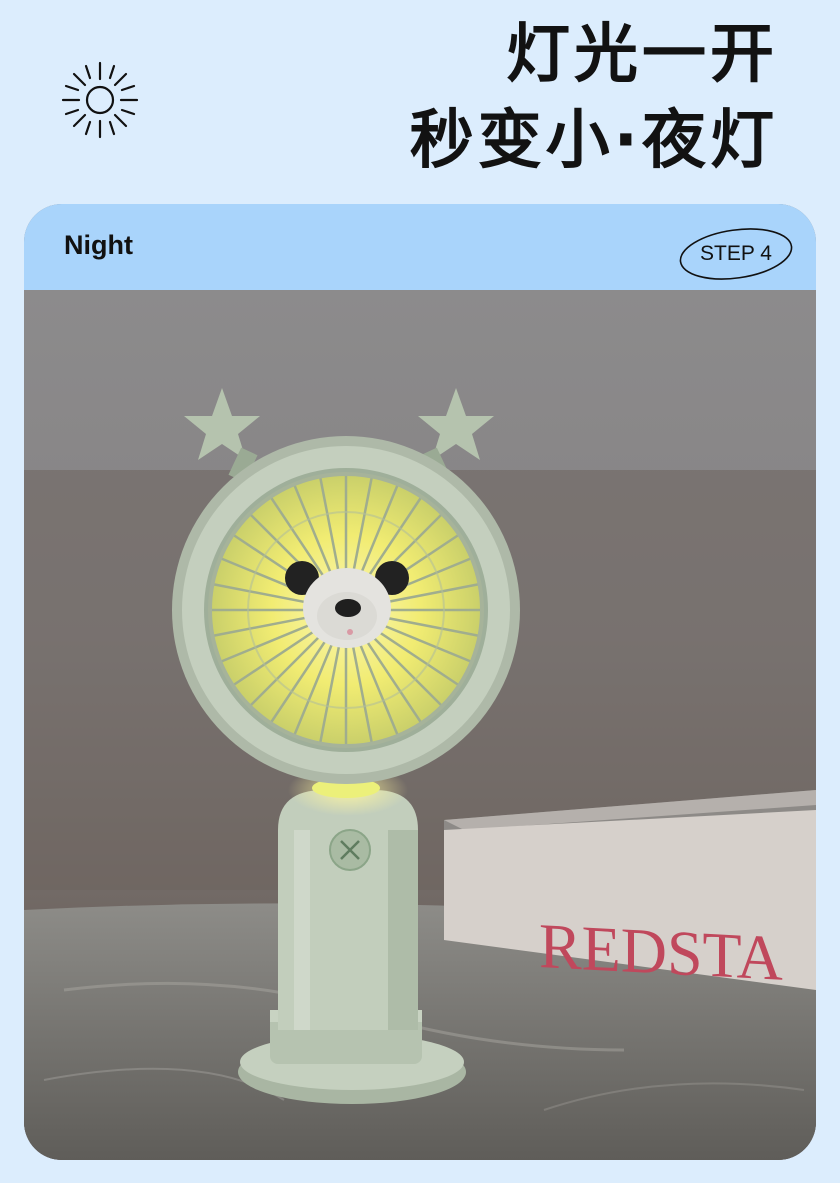 The height and width of the screenshot is (1183, 840). I want to click on step-badge: STEP 4, so click(736, 254).